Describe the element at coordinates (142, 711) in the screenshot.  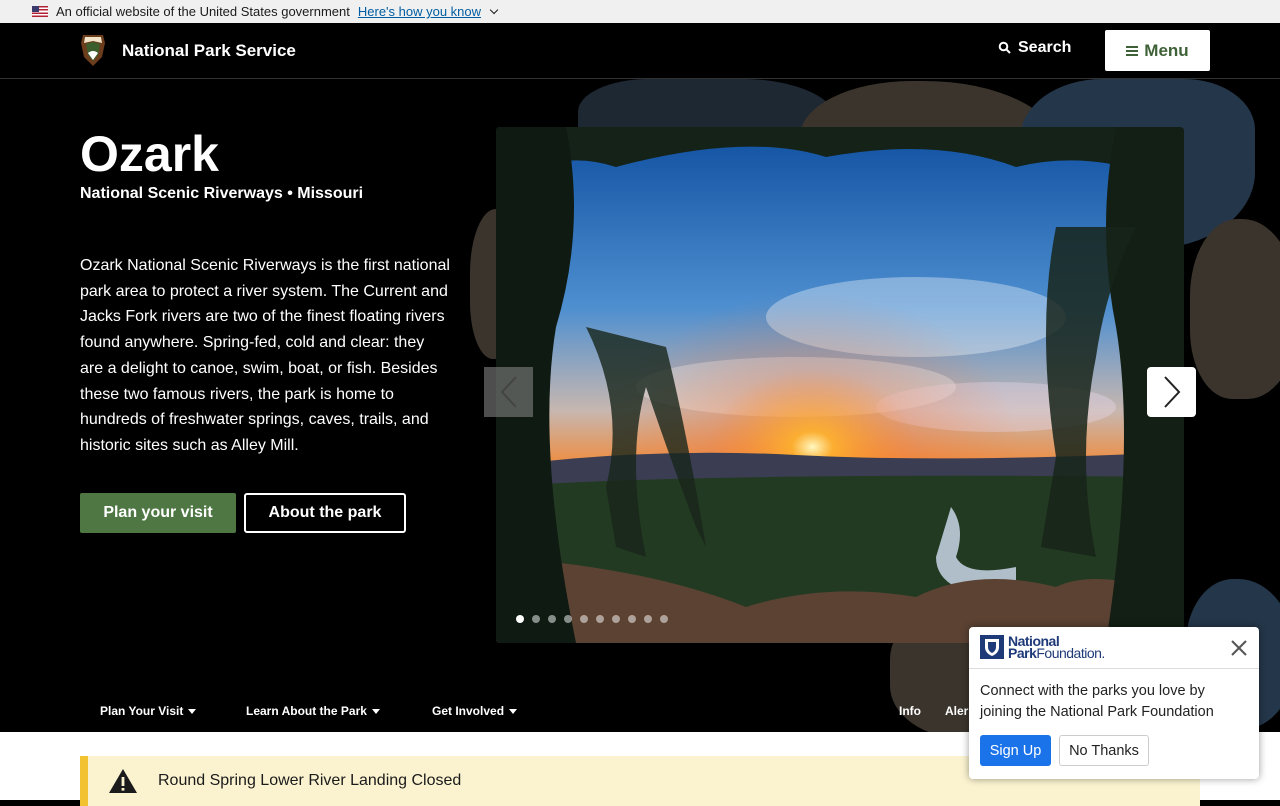
I see `nav-plan-your-visit-label: Plan Your Visit` at that location.